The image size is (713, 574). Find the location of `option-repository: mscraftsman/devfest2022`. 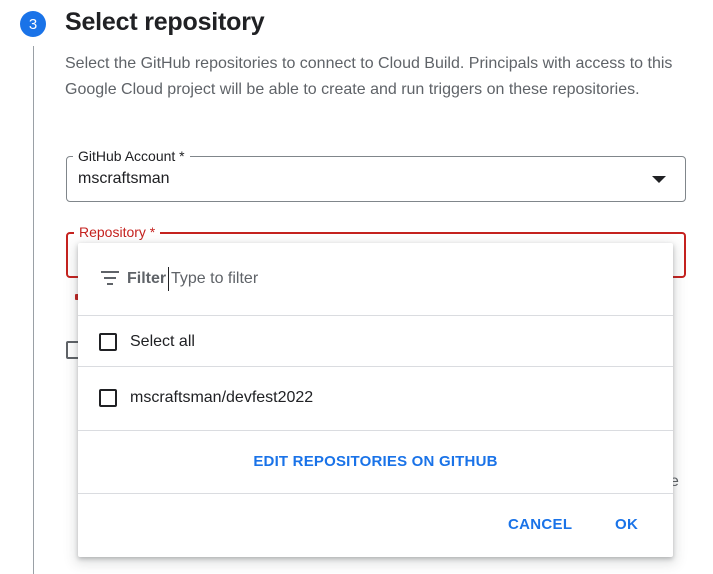

option-repository: mscraftsman/devfest2022 is located at coordinates (375, 399).